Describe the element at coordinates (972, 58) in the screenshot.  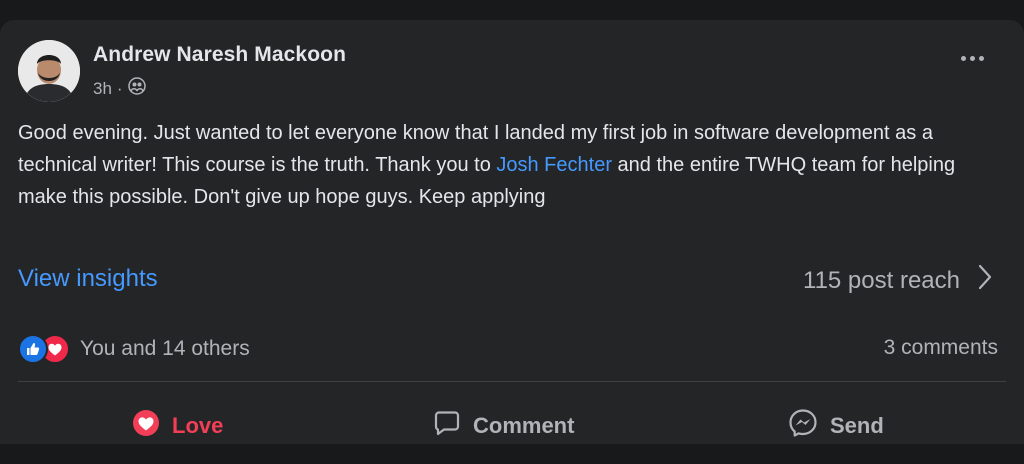
I see `more-options-icon` at that location.